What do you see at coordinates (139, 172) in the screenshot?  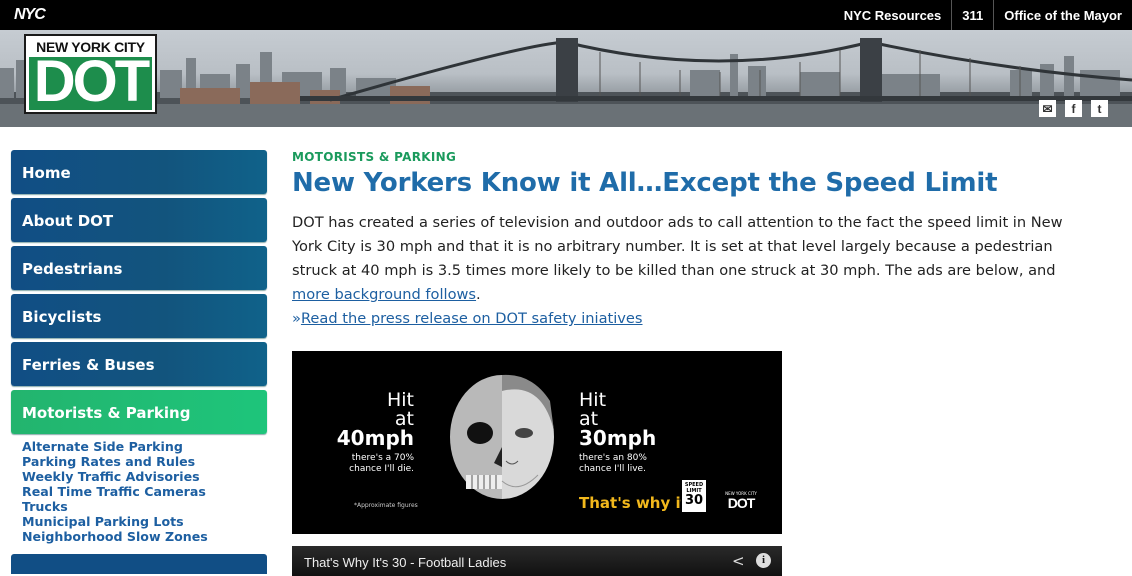 I see `sidebar-item-home: Home` at bounding box center [139, 172].